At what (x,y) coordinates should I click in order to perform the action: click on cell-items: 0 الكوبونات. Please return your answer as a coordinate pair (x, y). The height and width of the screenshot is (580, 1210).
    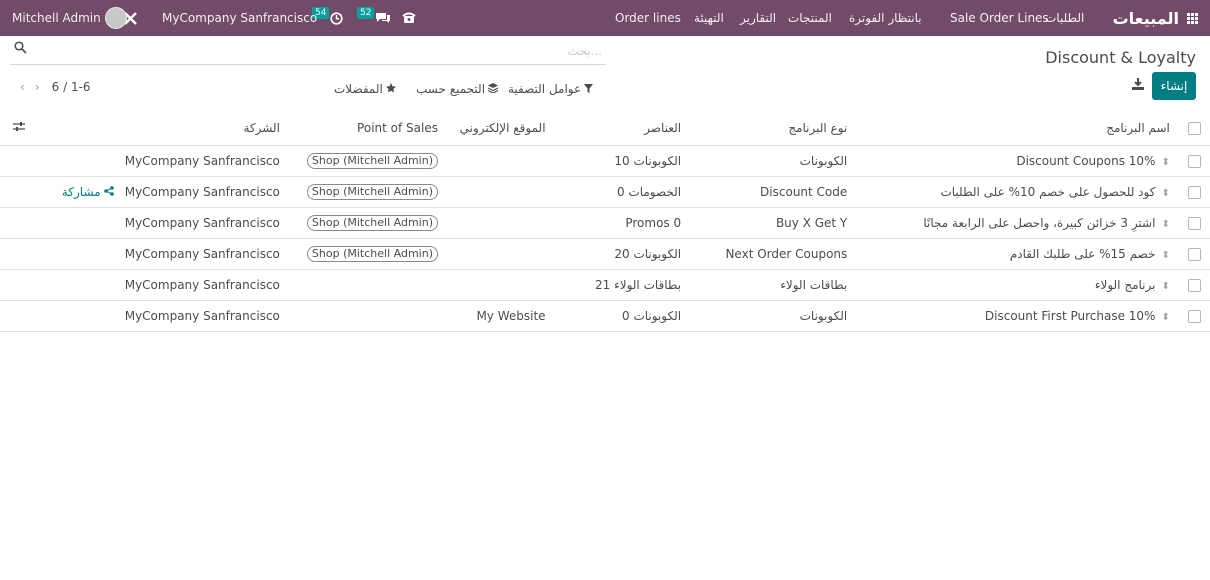
    Looking at the image, I should click on (623, 316).